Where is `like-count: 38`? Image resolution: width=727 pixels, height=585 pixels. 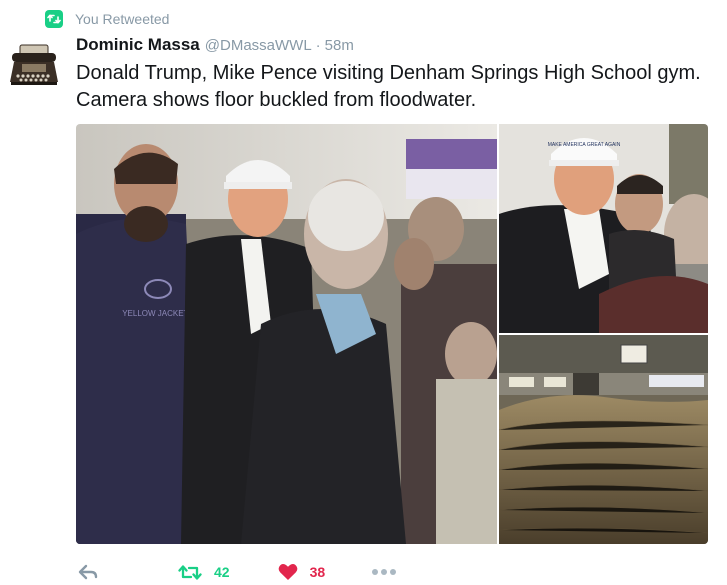
like-count: 38 is located at coordinates (317, 572).